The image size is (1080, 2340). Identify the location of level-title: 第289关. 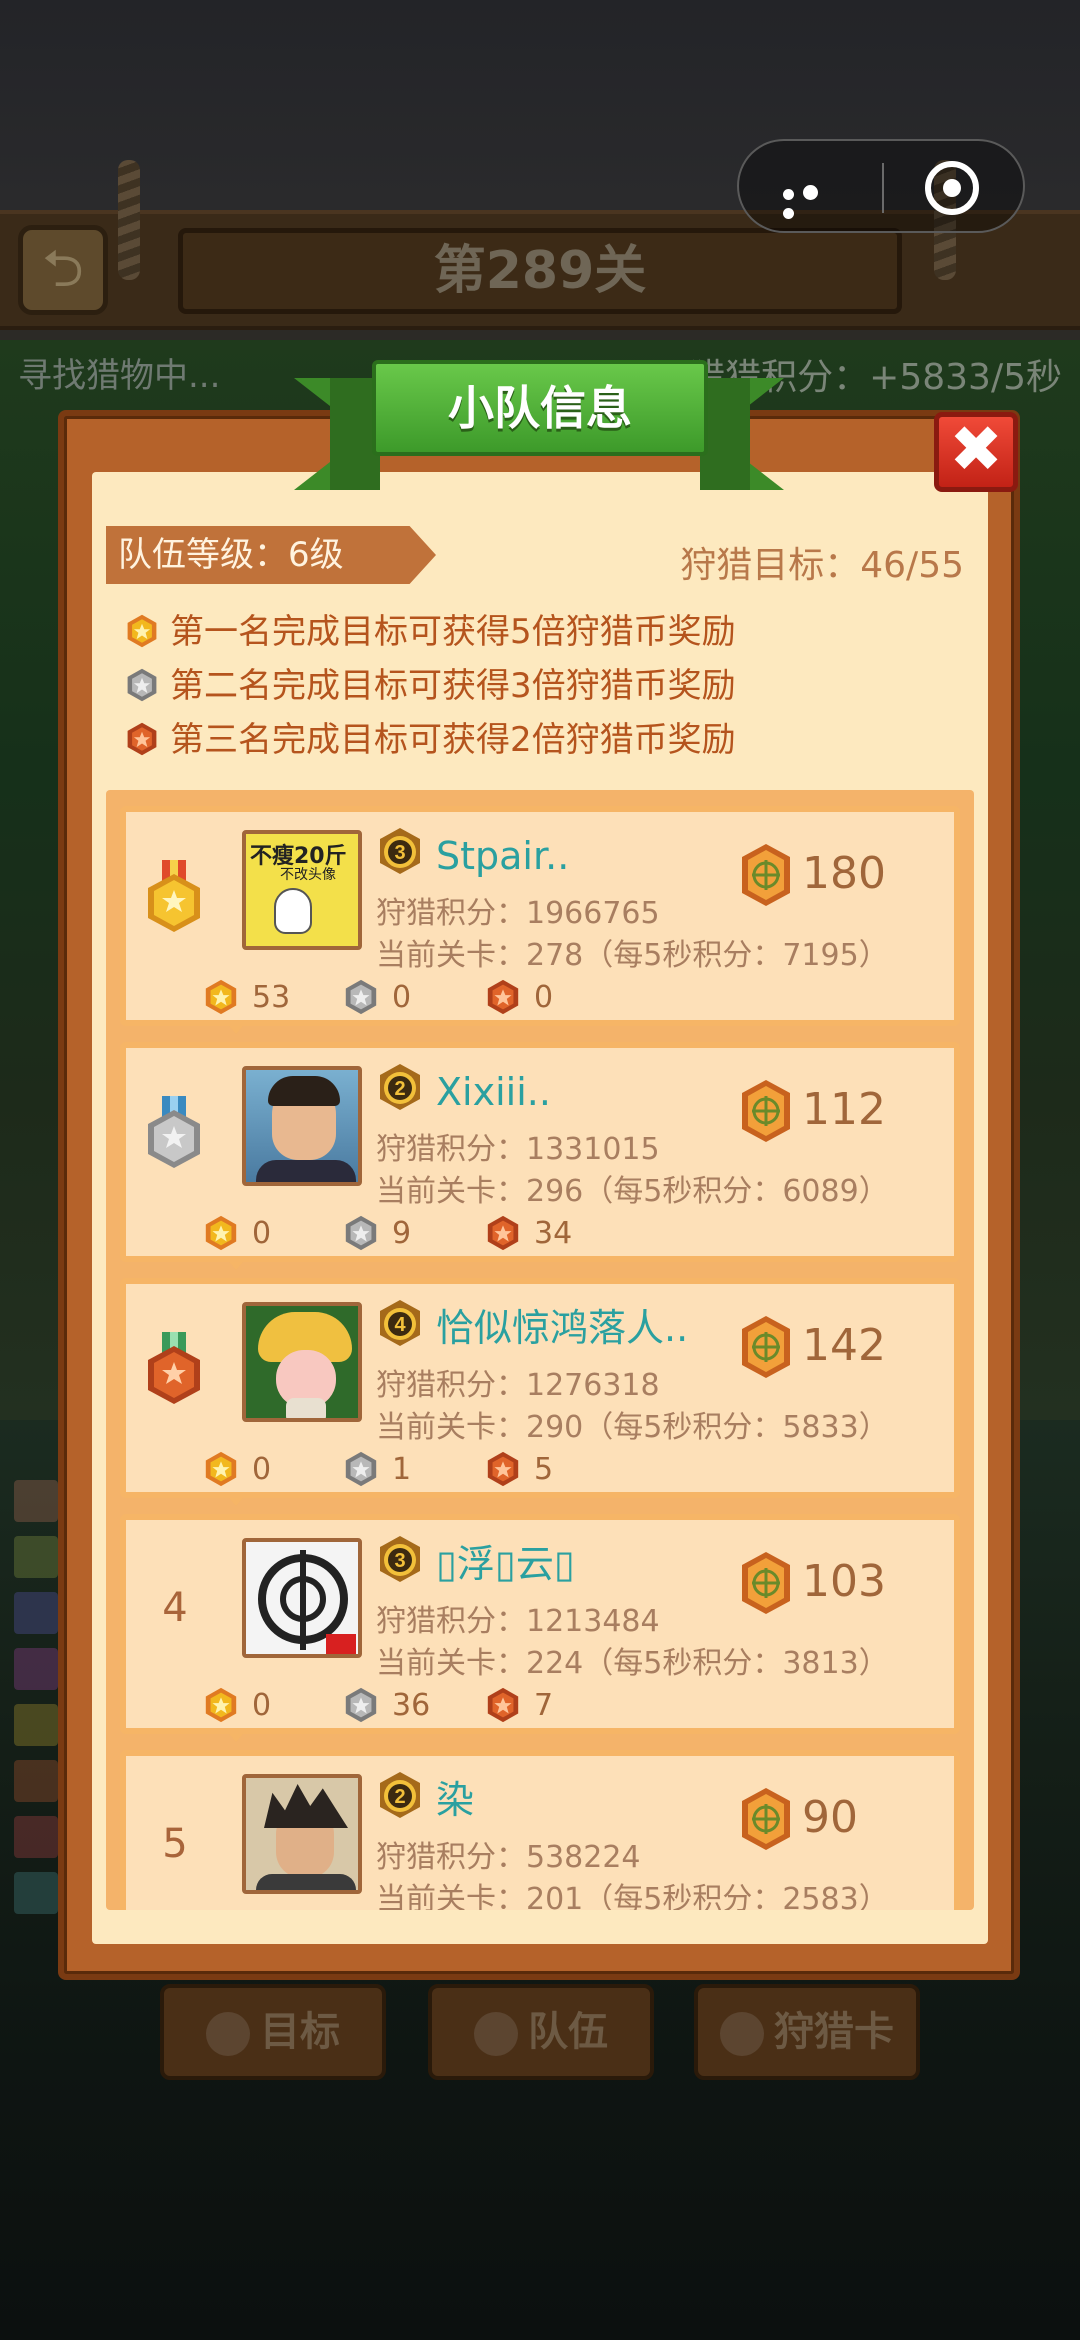
(540, 271).